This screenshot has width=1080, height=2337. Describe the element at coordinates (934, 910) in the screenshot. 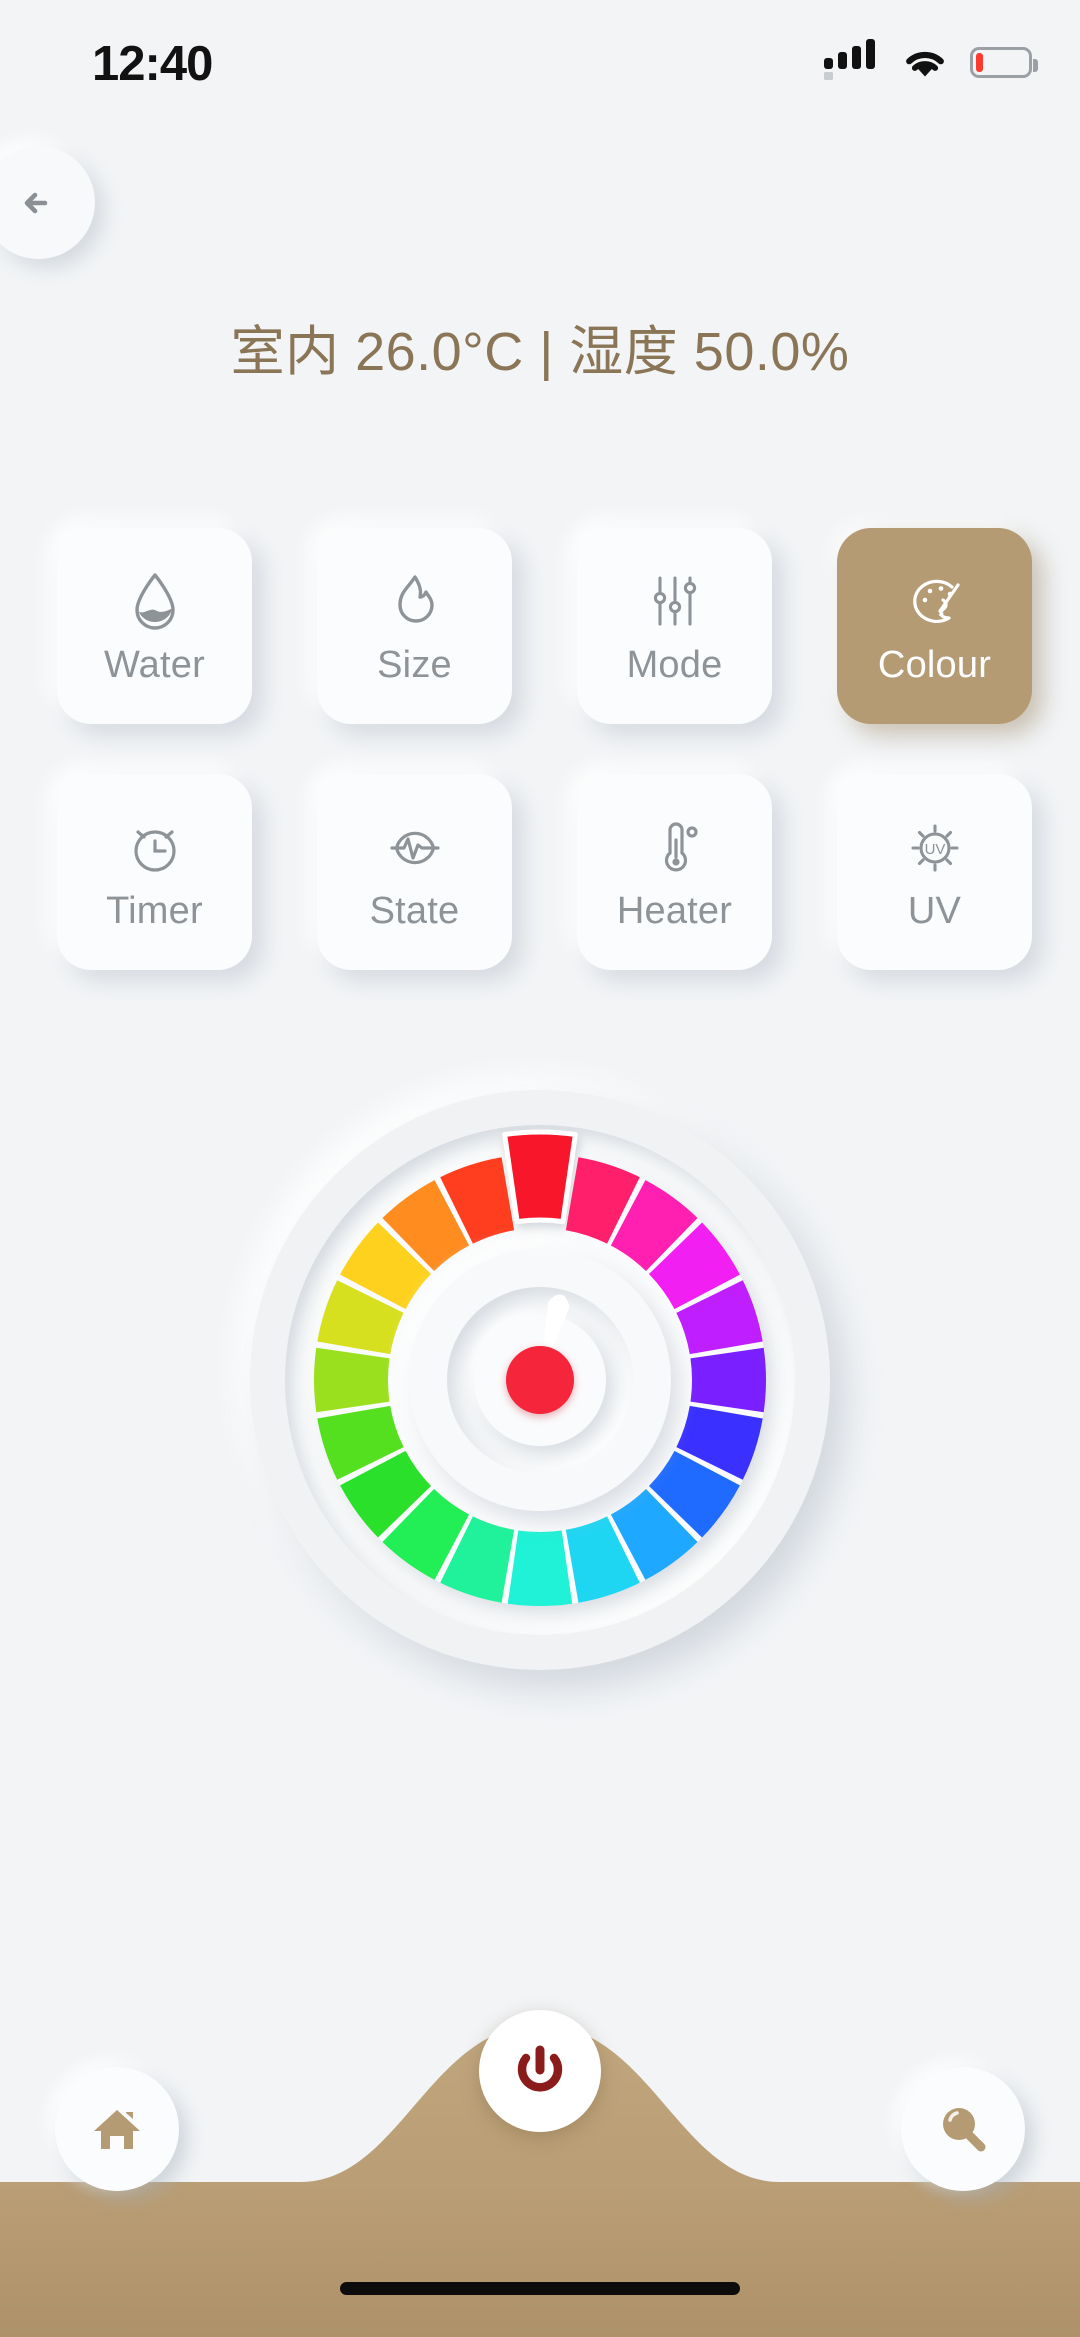

I see `tile-label: UV` at that location.